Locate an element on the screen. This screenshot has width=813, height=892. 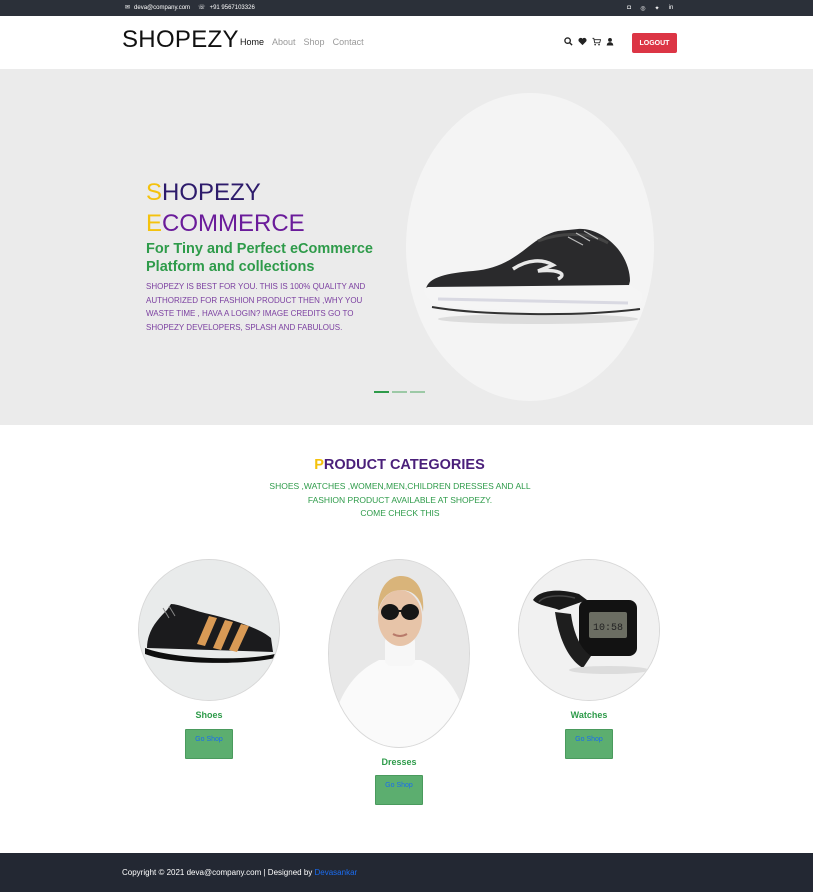
running-shoe-image is located at coordinates (533, 276).